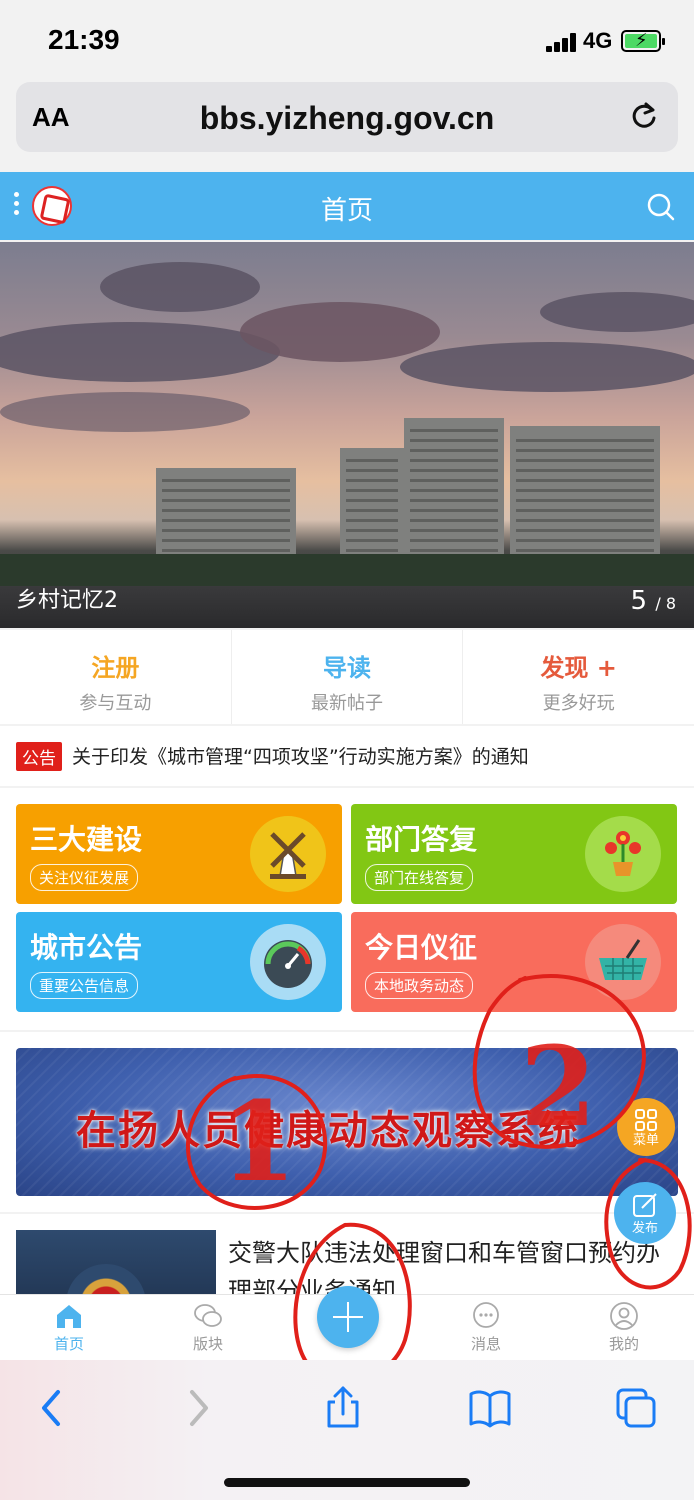  I want to click on network-type: 4G, so click(598, 40).